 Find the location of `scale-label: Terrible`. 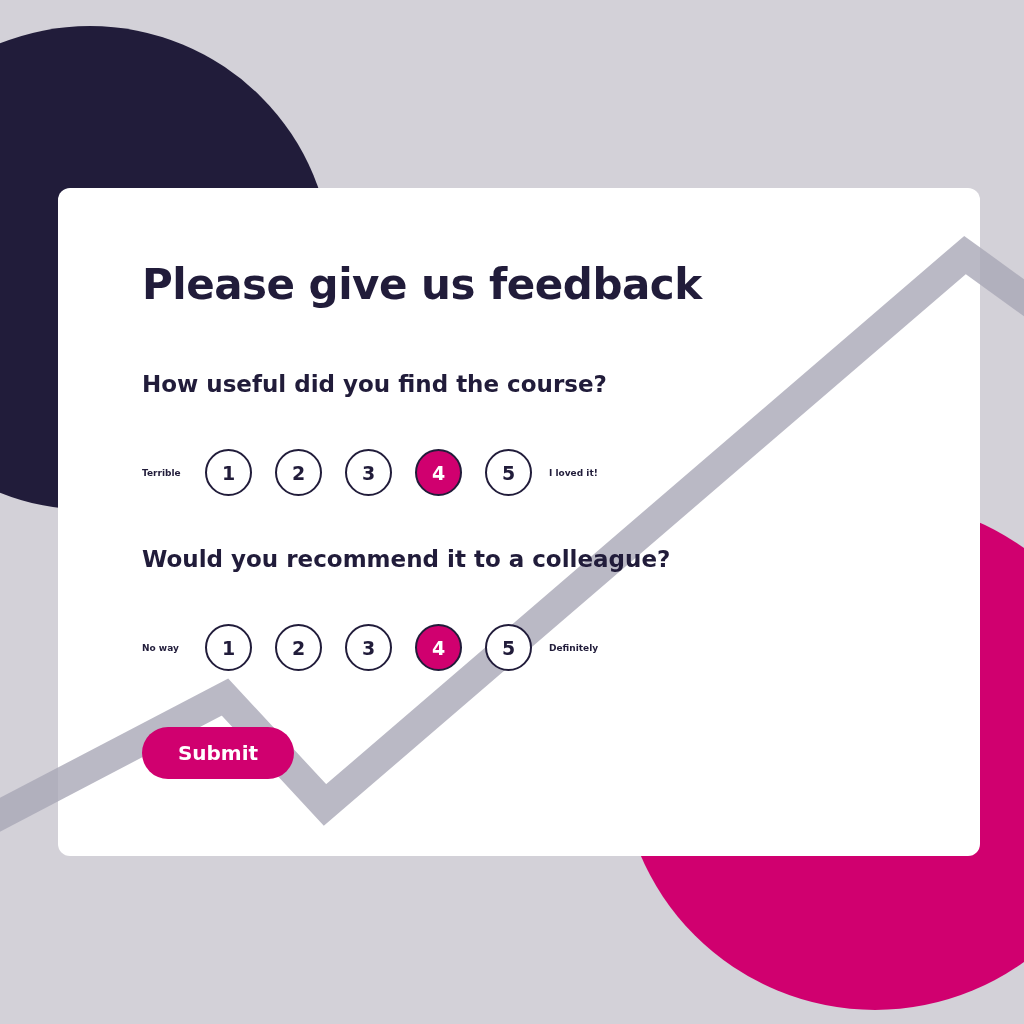

scale-label: Terrible is located at coordinates (162, 472).